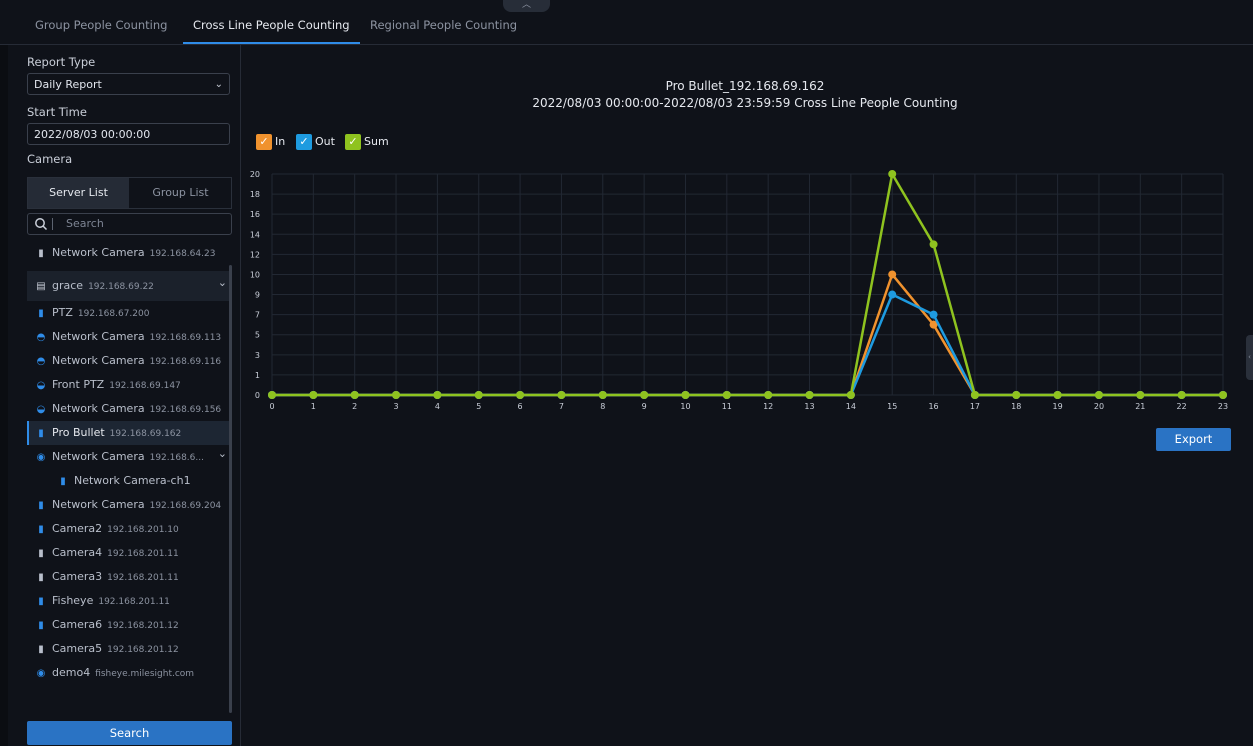 The height and width of the screenshot is (746, 1253). What do you see at coordinates (185, 362) in the screenshot?
I see `camera-ip: 192.168.69.116` at bounding box center [185, 362].